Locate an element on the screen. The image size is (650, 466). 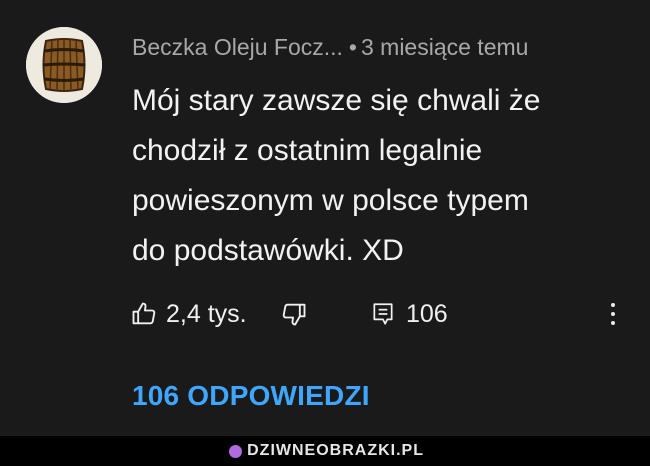
like-button: 2,4 tys. is located at coordinates (188, 314).